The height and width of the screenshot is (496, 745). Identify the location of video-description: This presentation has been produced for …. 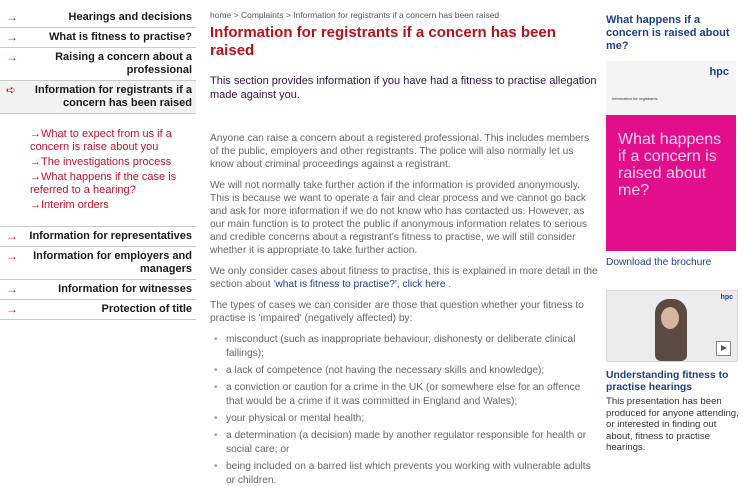
(672, 424).